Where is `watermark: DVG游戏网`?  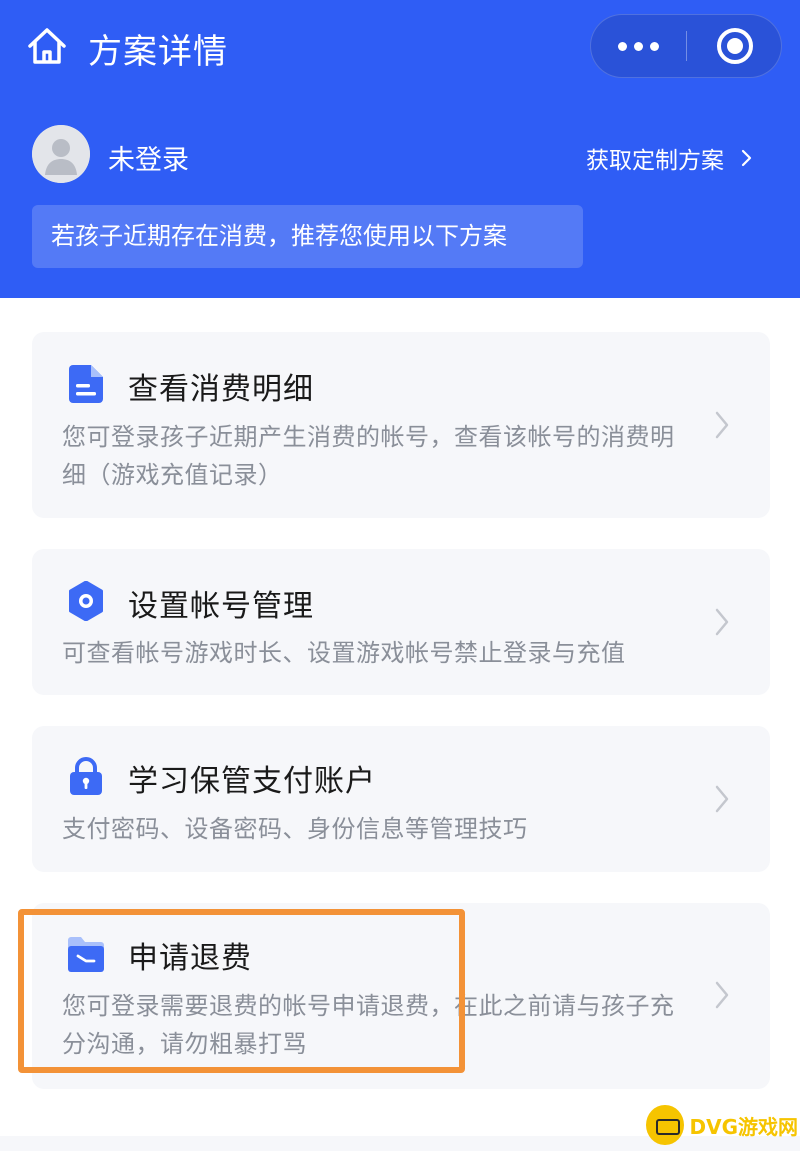
watermark: DVG游戏网 is located at coordinates (722, 1125).